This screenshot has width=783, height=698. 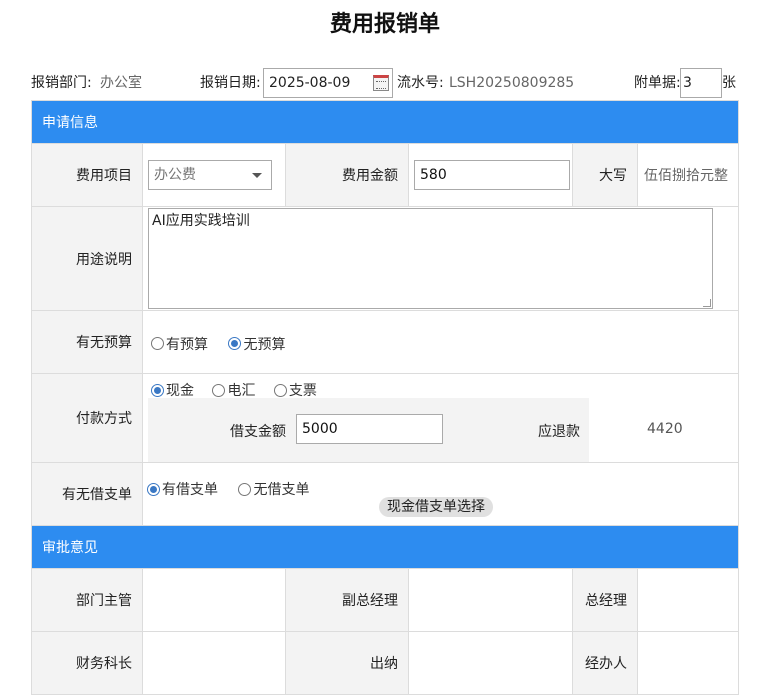 I want to click on refund-value: 4420, so click(x=665, y=429).